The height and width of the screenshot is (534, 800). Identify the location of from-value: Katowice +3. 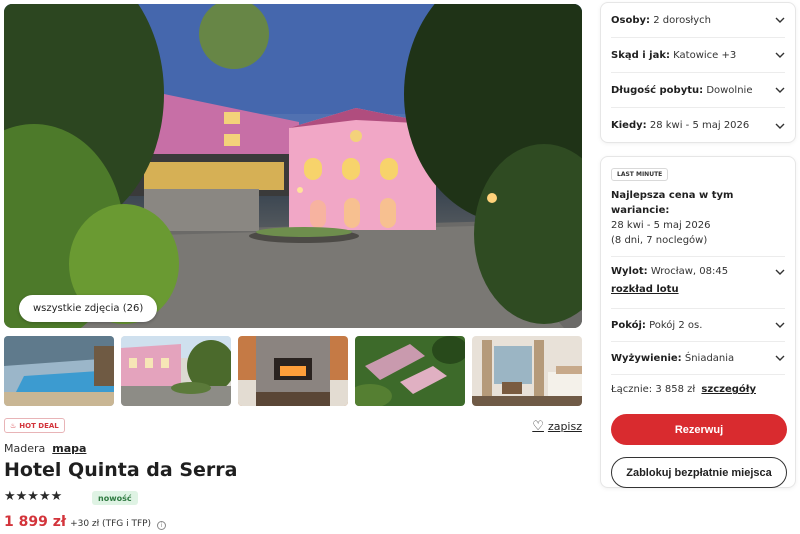
(705, 55).